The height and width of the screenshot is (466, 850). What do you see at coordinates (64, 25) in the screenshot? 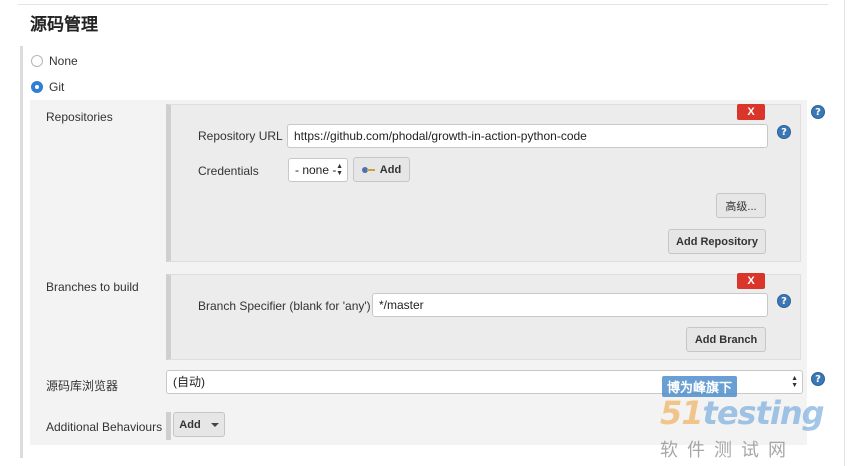
I see `section-title: 源码管理` at bounding box center [64, 25].